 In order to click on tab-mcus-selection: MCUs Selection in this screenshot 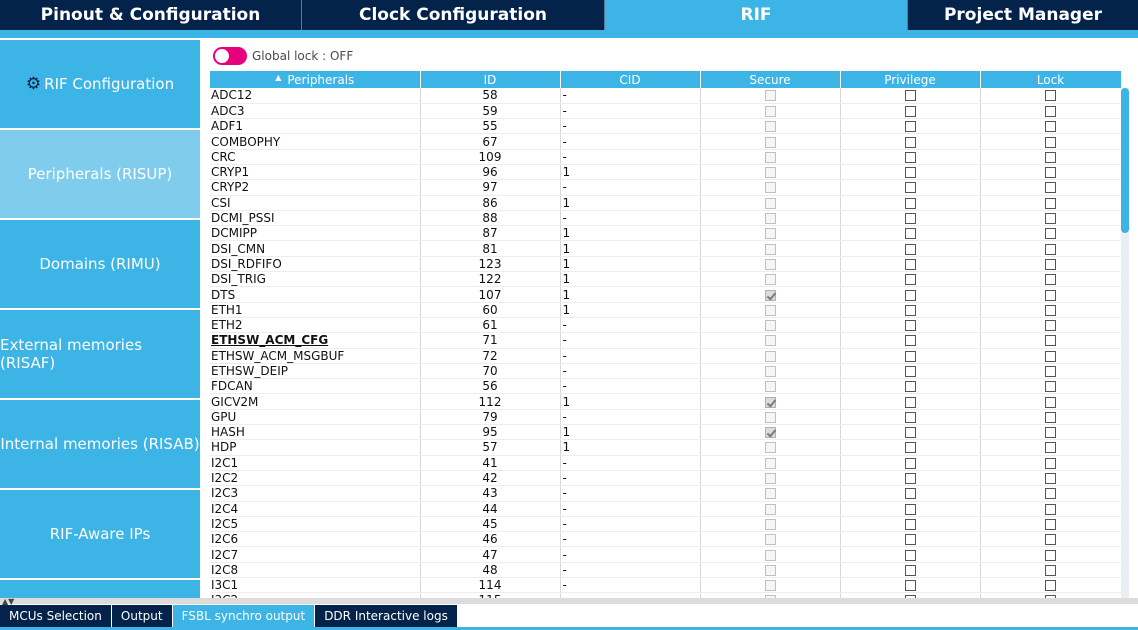, I will do `click(56, 616)`.